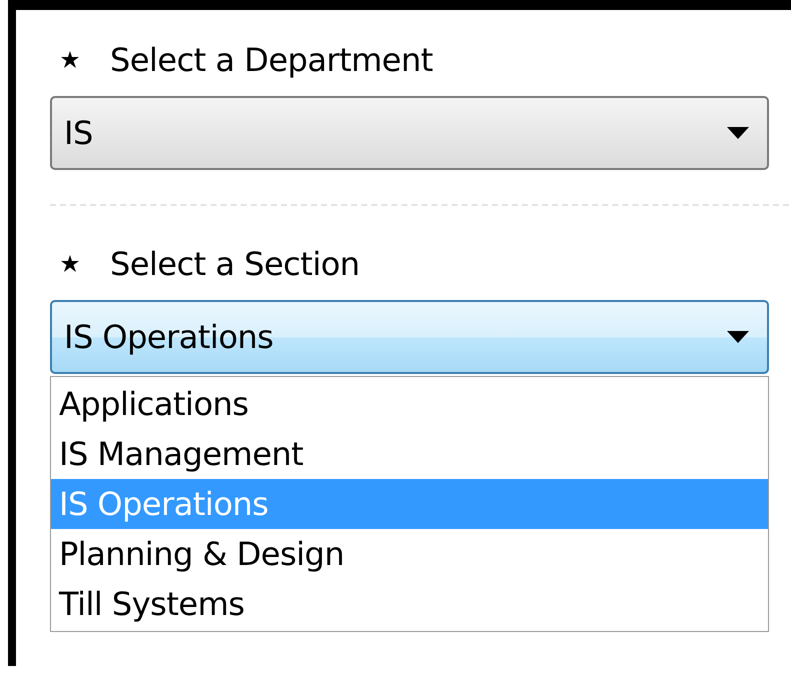  I want to click on field-label: Select a Department, so click(271, 60).